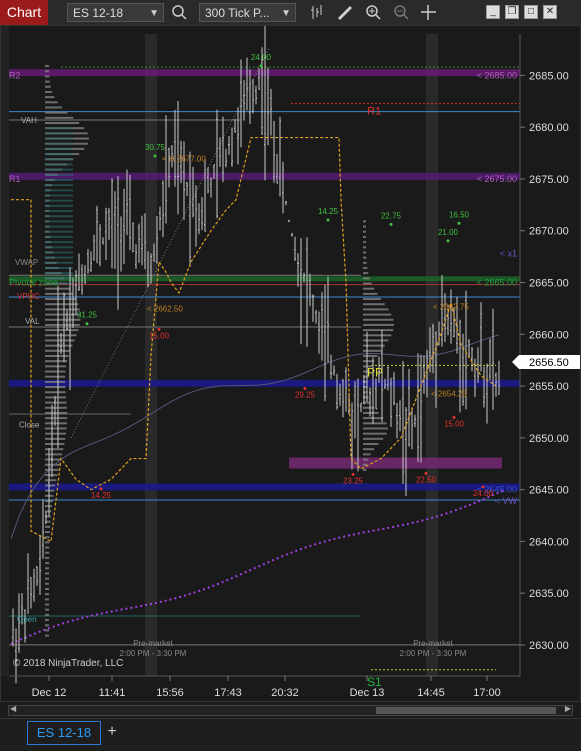  I want to click on y-tick-label: 2670.00, so click(549, 232).